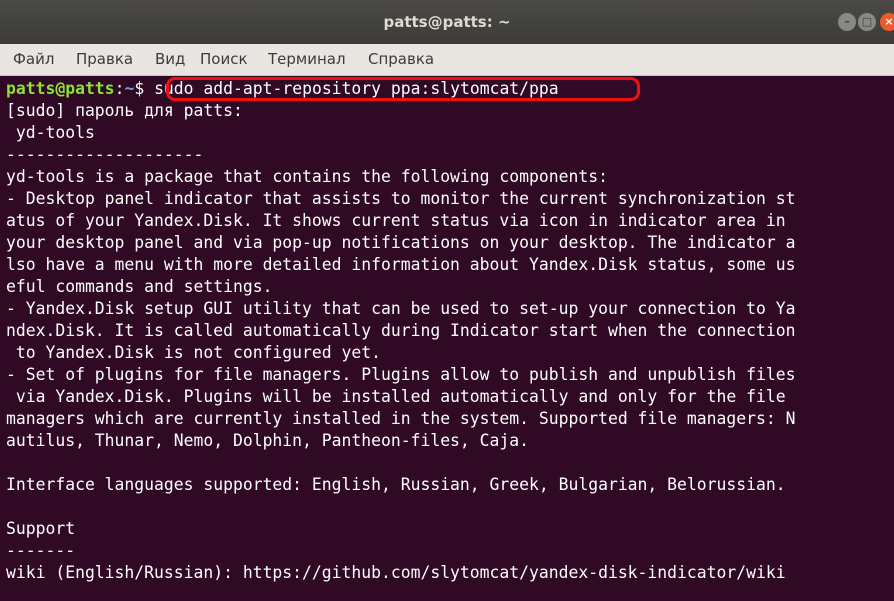  Describe the element at coordinates (105, 154) in the screenshot. I see `output-line: --------------------` at that location.